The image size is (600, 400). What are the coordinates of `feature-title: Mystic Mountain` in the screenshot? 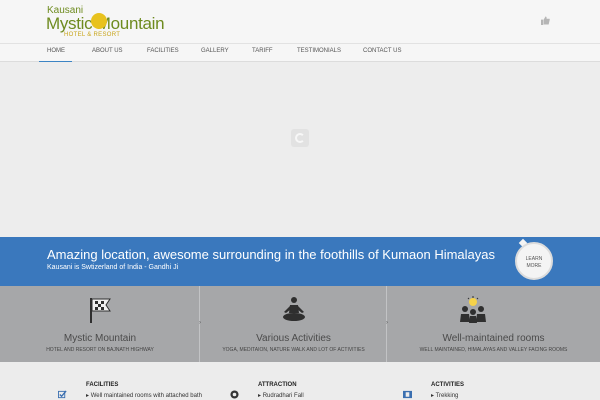 It's located at (100, 338).